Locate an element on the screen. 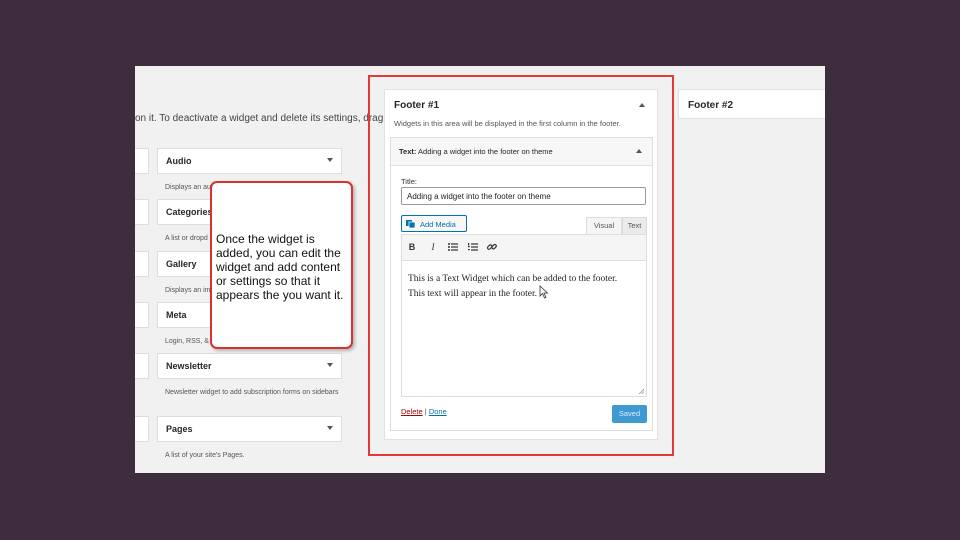  widget-actions: Delete | Done is located at coordinates (424, 411).